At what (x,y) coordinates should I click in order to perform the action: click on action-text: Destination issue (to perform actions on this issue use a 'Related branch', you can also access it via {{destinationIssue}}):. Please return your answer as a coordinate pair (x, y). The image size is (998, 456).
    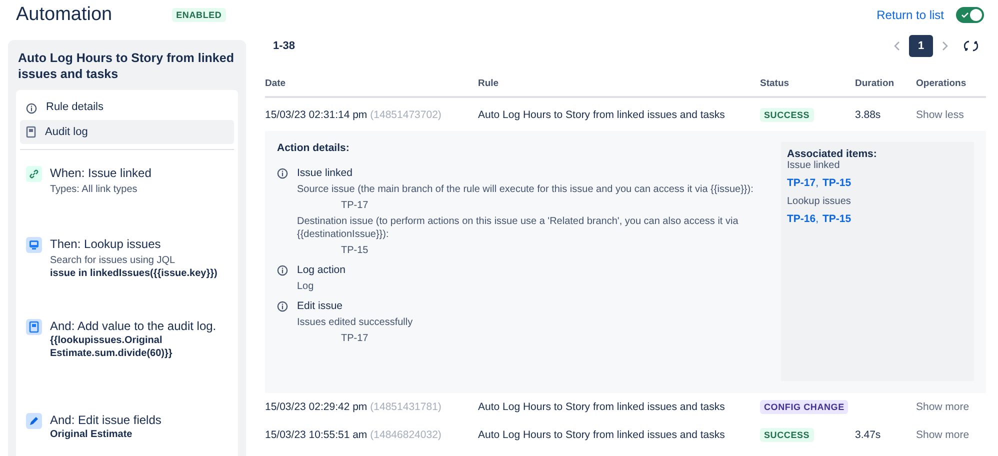
    Looking at the image, I should click on (518, 228).